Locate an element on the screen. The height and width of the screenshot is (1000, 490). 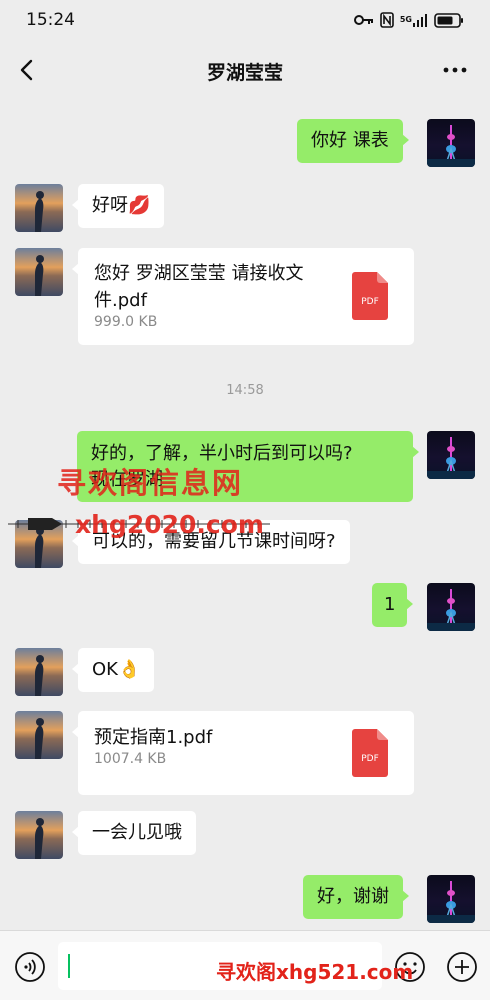
file-size: 1007.4 KB is located at coordinates (130, 759).